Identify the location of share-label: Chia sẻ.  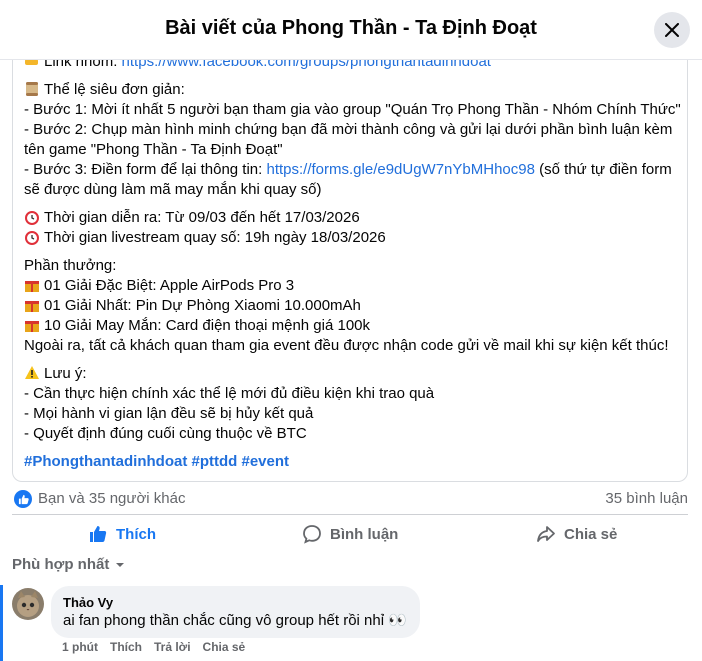
(591, 534).